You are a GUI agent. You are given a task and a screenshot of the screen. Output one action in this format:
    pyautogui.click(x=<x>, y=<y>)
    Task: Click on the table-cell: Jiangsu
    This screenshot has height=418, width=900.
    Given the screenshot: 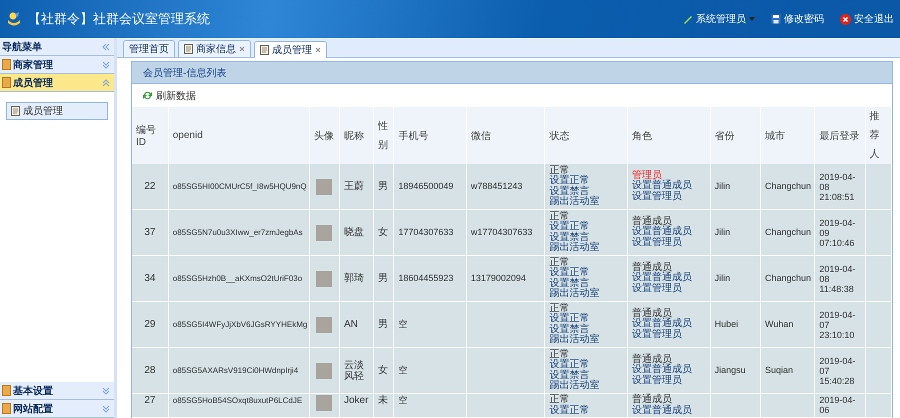 What is the action you would take?
    pyautogui.click(x=735, y=371)
    